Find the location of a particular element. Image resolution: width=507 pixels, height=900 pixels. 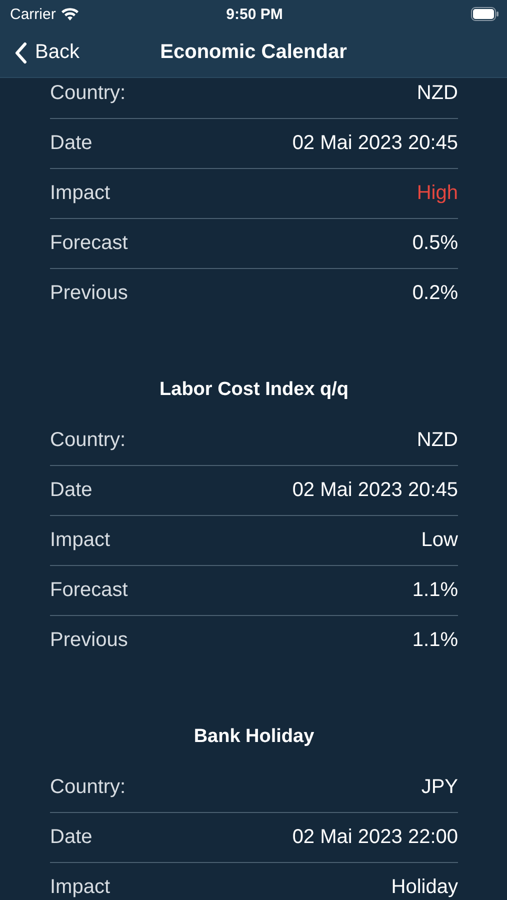

event-title: Bank Holiday is located at coordinates (254, 737).